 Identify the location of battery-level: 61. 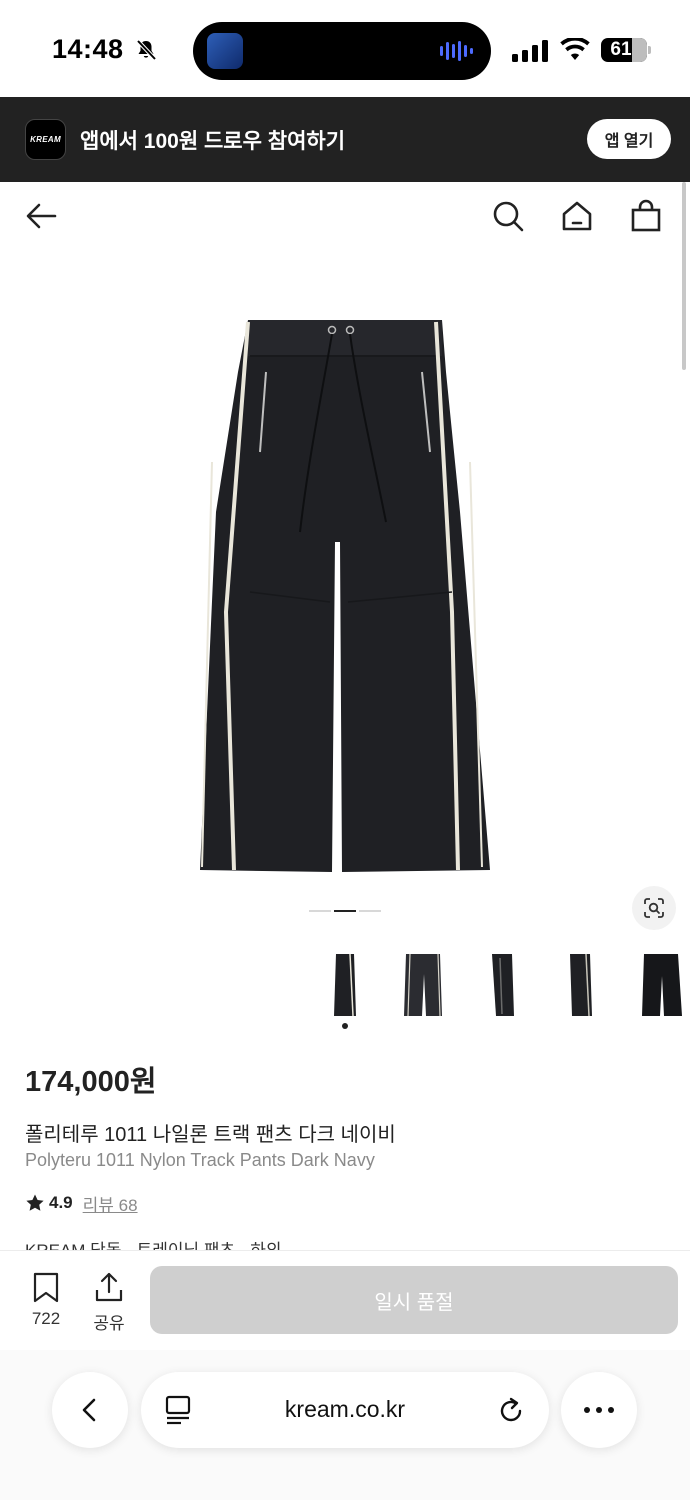
(621, 49).